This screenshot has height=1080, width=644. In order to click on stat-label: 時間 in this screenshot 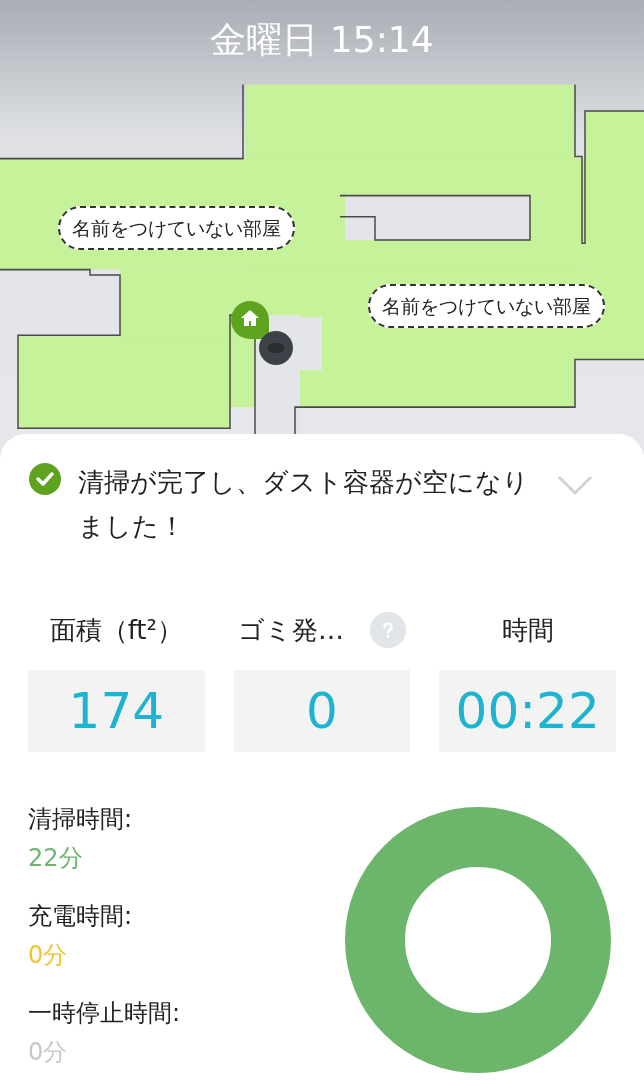, I will do `click(527, 630)`.